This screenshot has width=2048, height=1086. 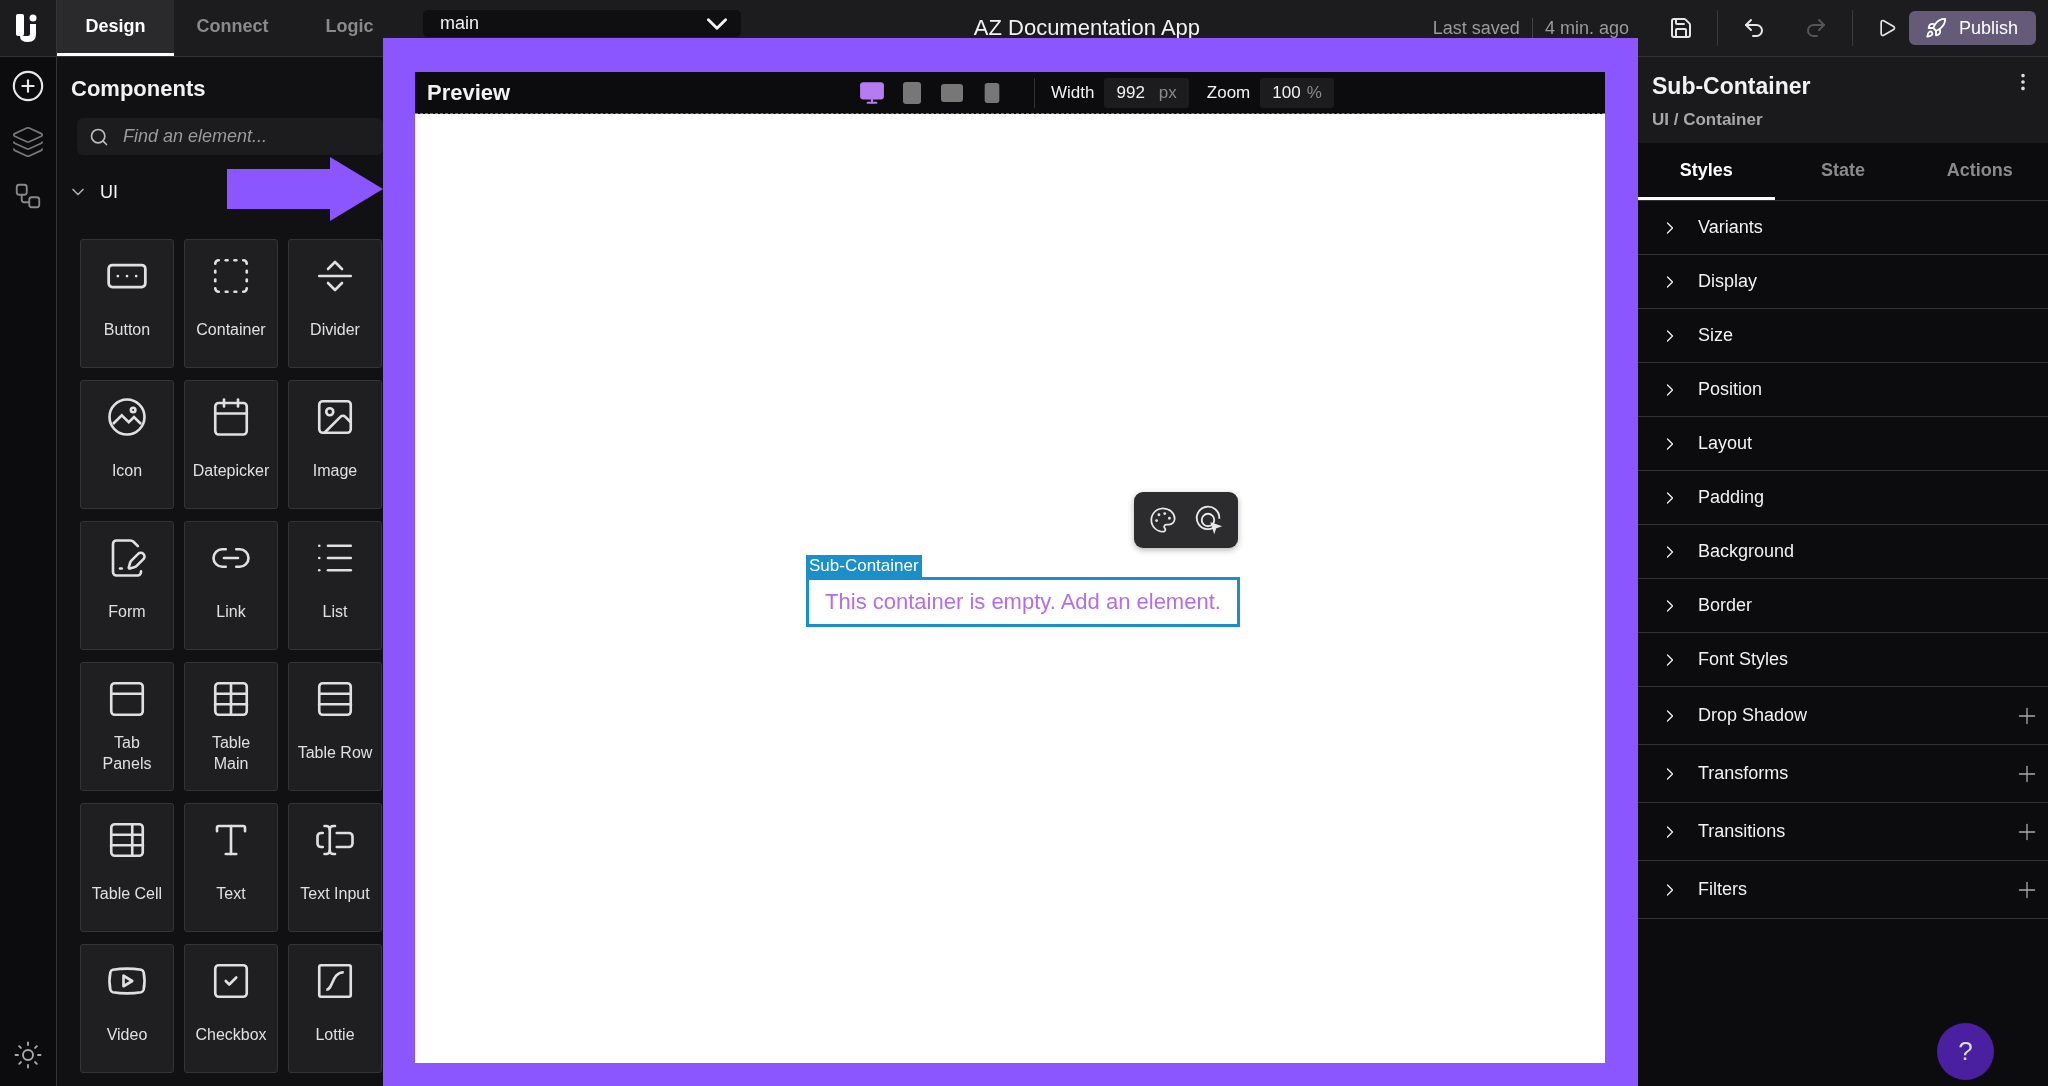 What do you see at coordinates (232, 28) in the screenshot?
I see `editor-tab: Connect` at bounding box center [232, 28].